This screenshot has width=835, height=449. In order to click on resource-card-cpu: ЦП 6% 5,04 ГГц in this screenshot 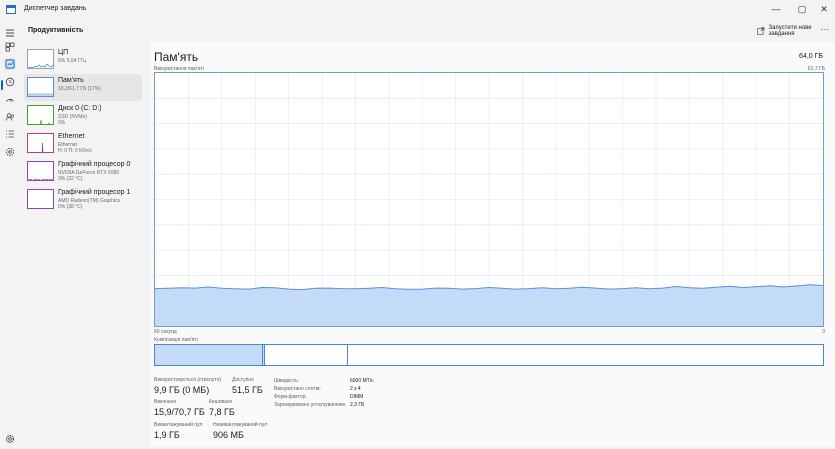, I will do `click(83, 59)`.